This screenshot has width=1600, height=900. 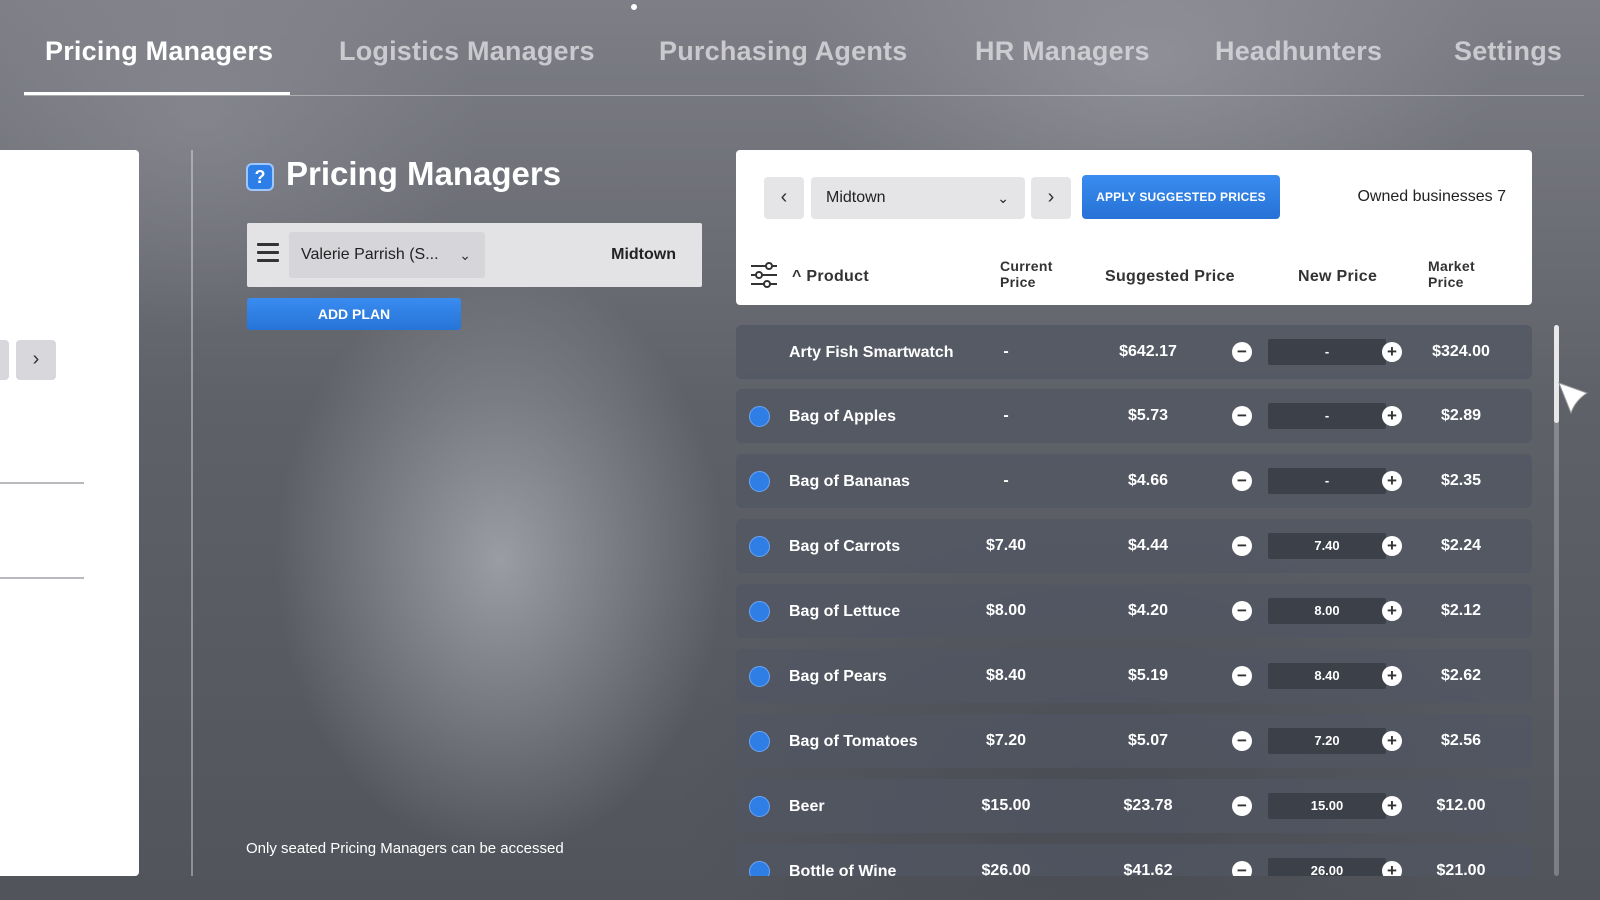 What do you see at coordinates (1170, 277) in the screenshot?
I see `column-suggested-price: Suggested Price` at bounding box center [1170, 277].